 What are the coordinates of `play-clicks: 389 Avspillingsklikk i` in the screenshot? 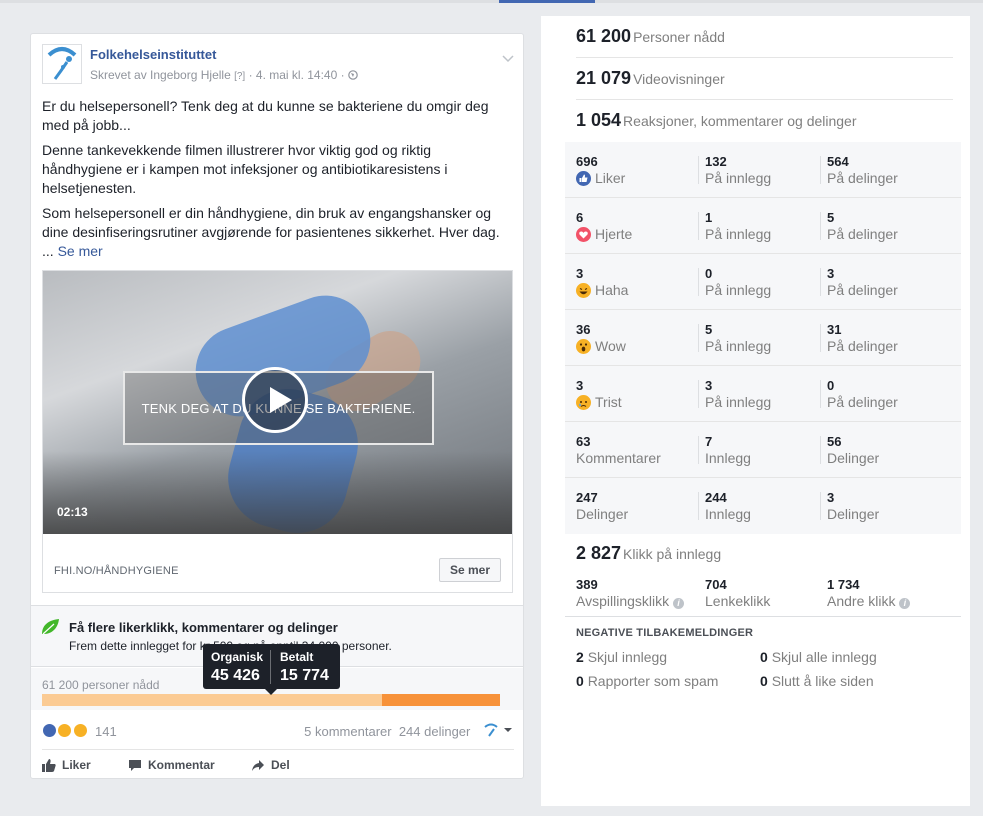 It's located at (630, 593).